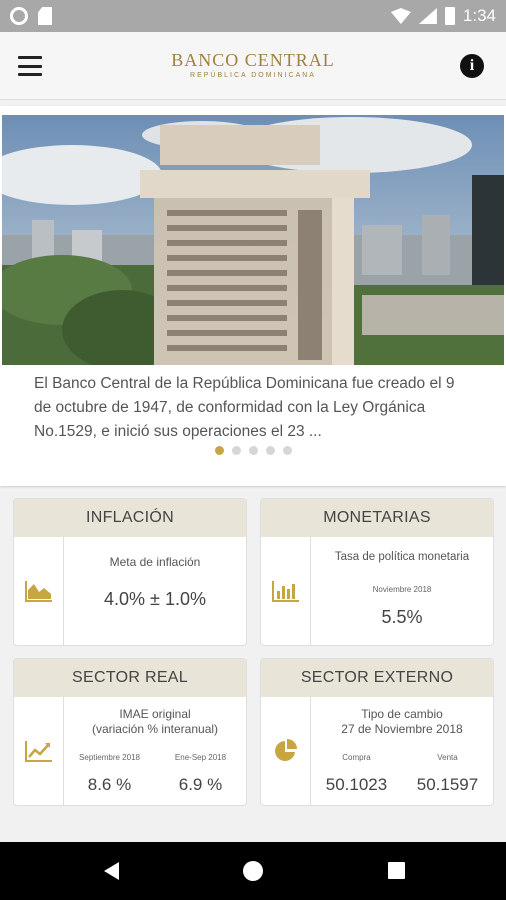 The image size is (506, 900). I want to click on status-bar: 1:34, so click(253, 16).